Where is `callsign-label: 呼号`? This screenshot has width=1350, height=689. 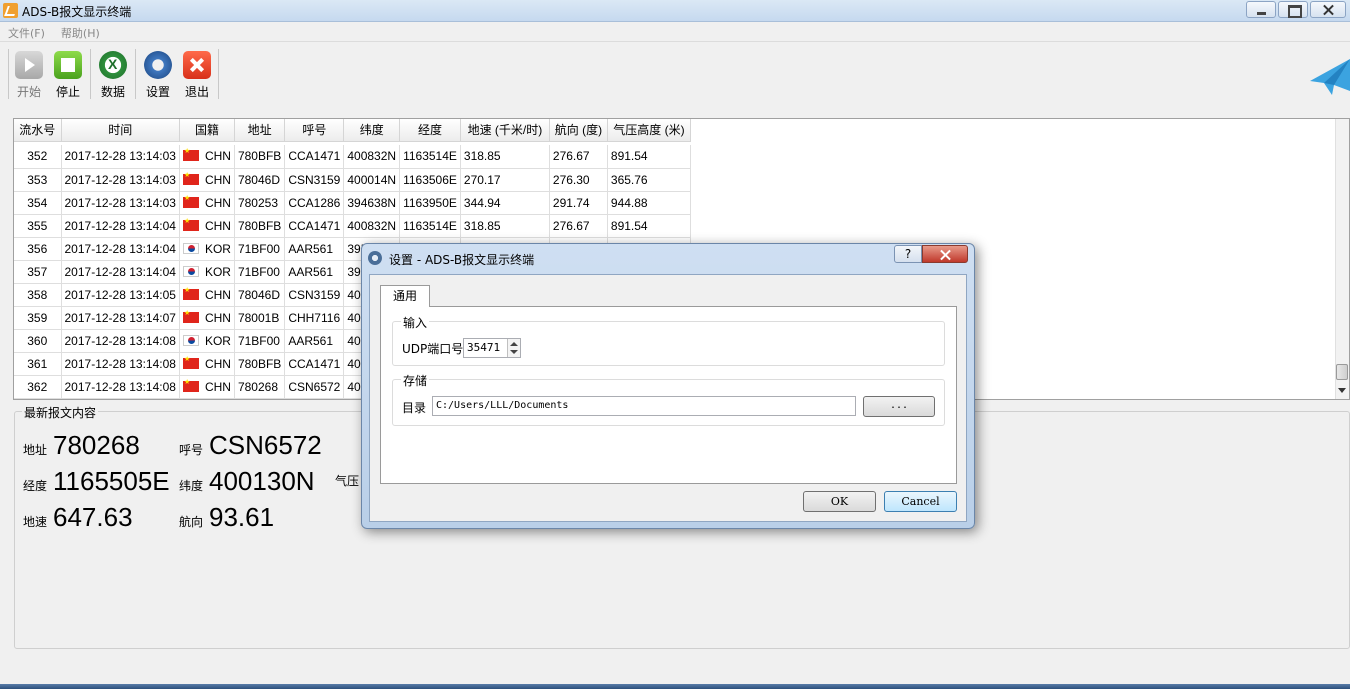 callsign-label: 呼号 is located at coordinates (191, 450).